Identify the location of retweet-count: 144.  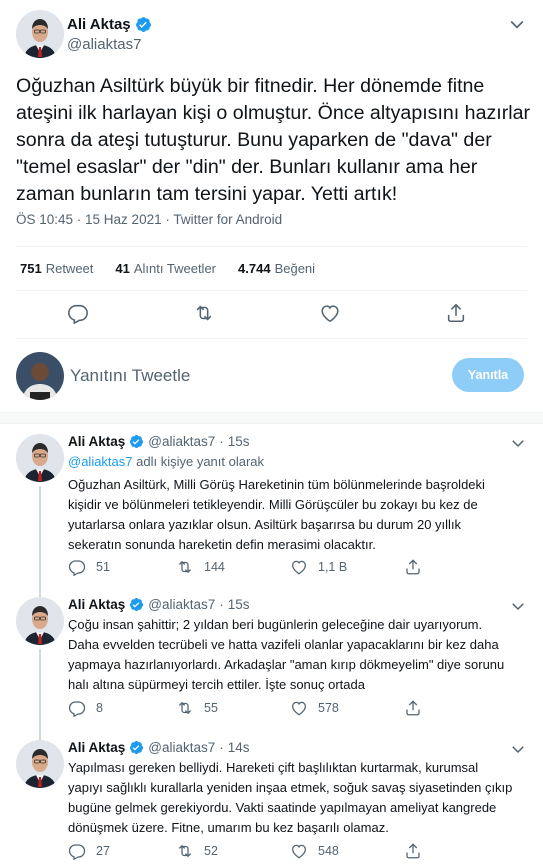
(200, 567).